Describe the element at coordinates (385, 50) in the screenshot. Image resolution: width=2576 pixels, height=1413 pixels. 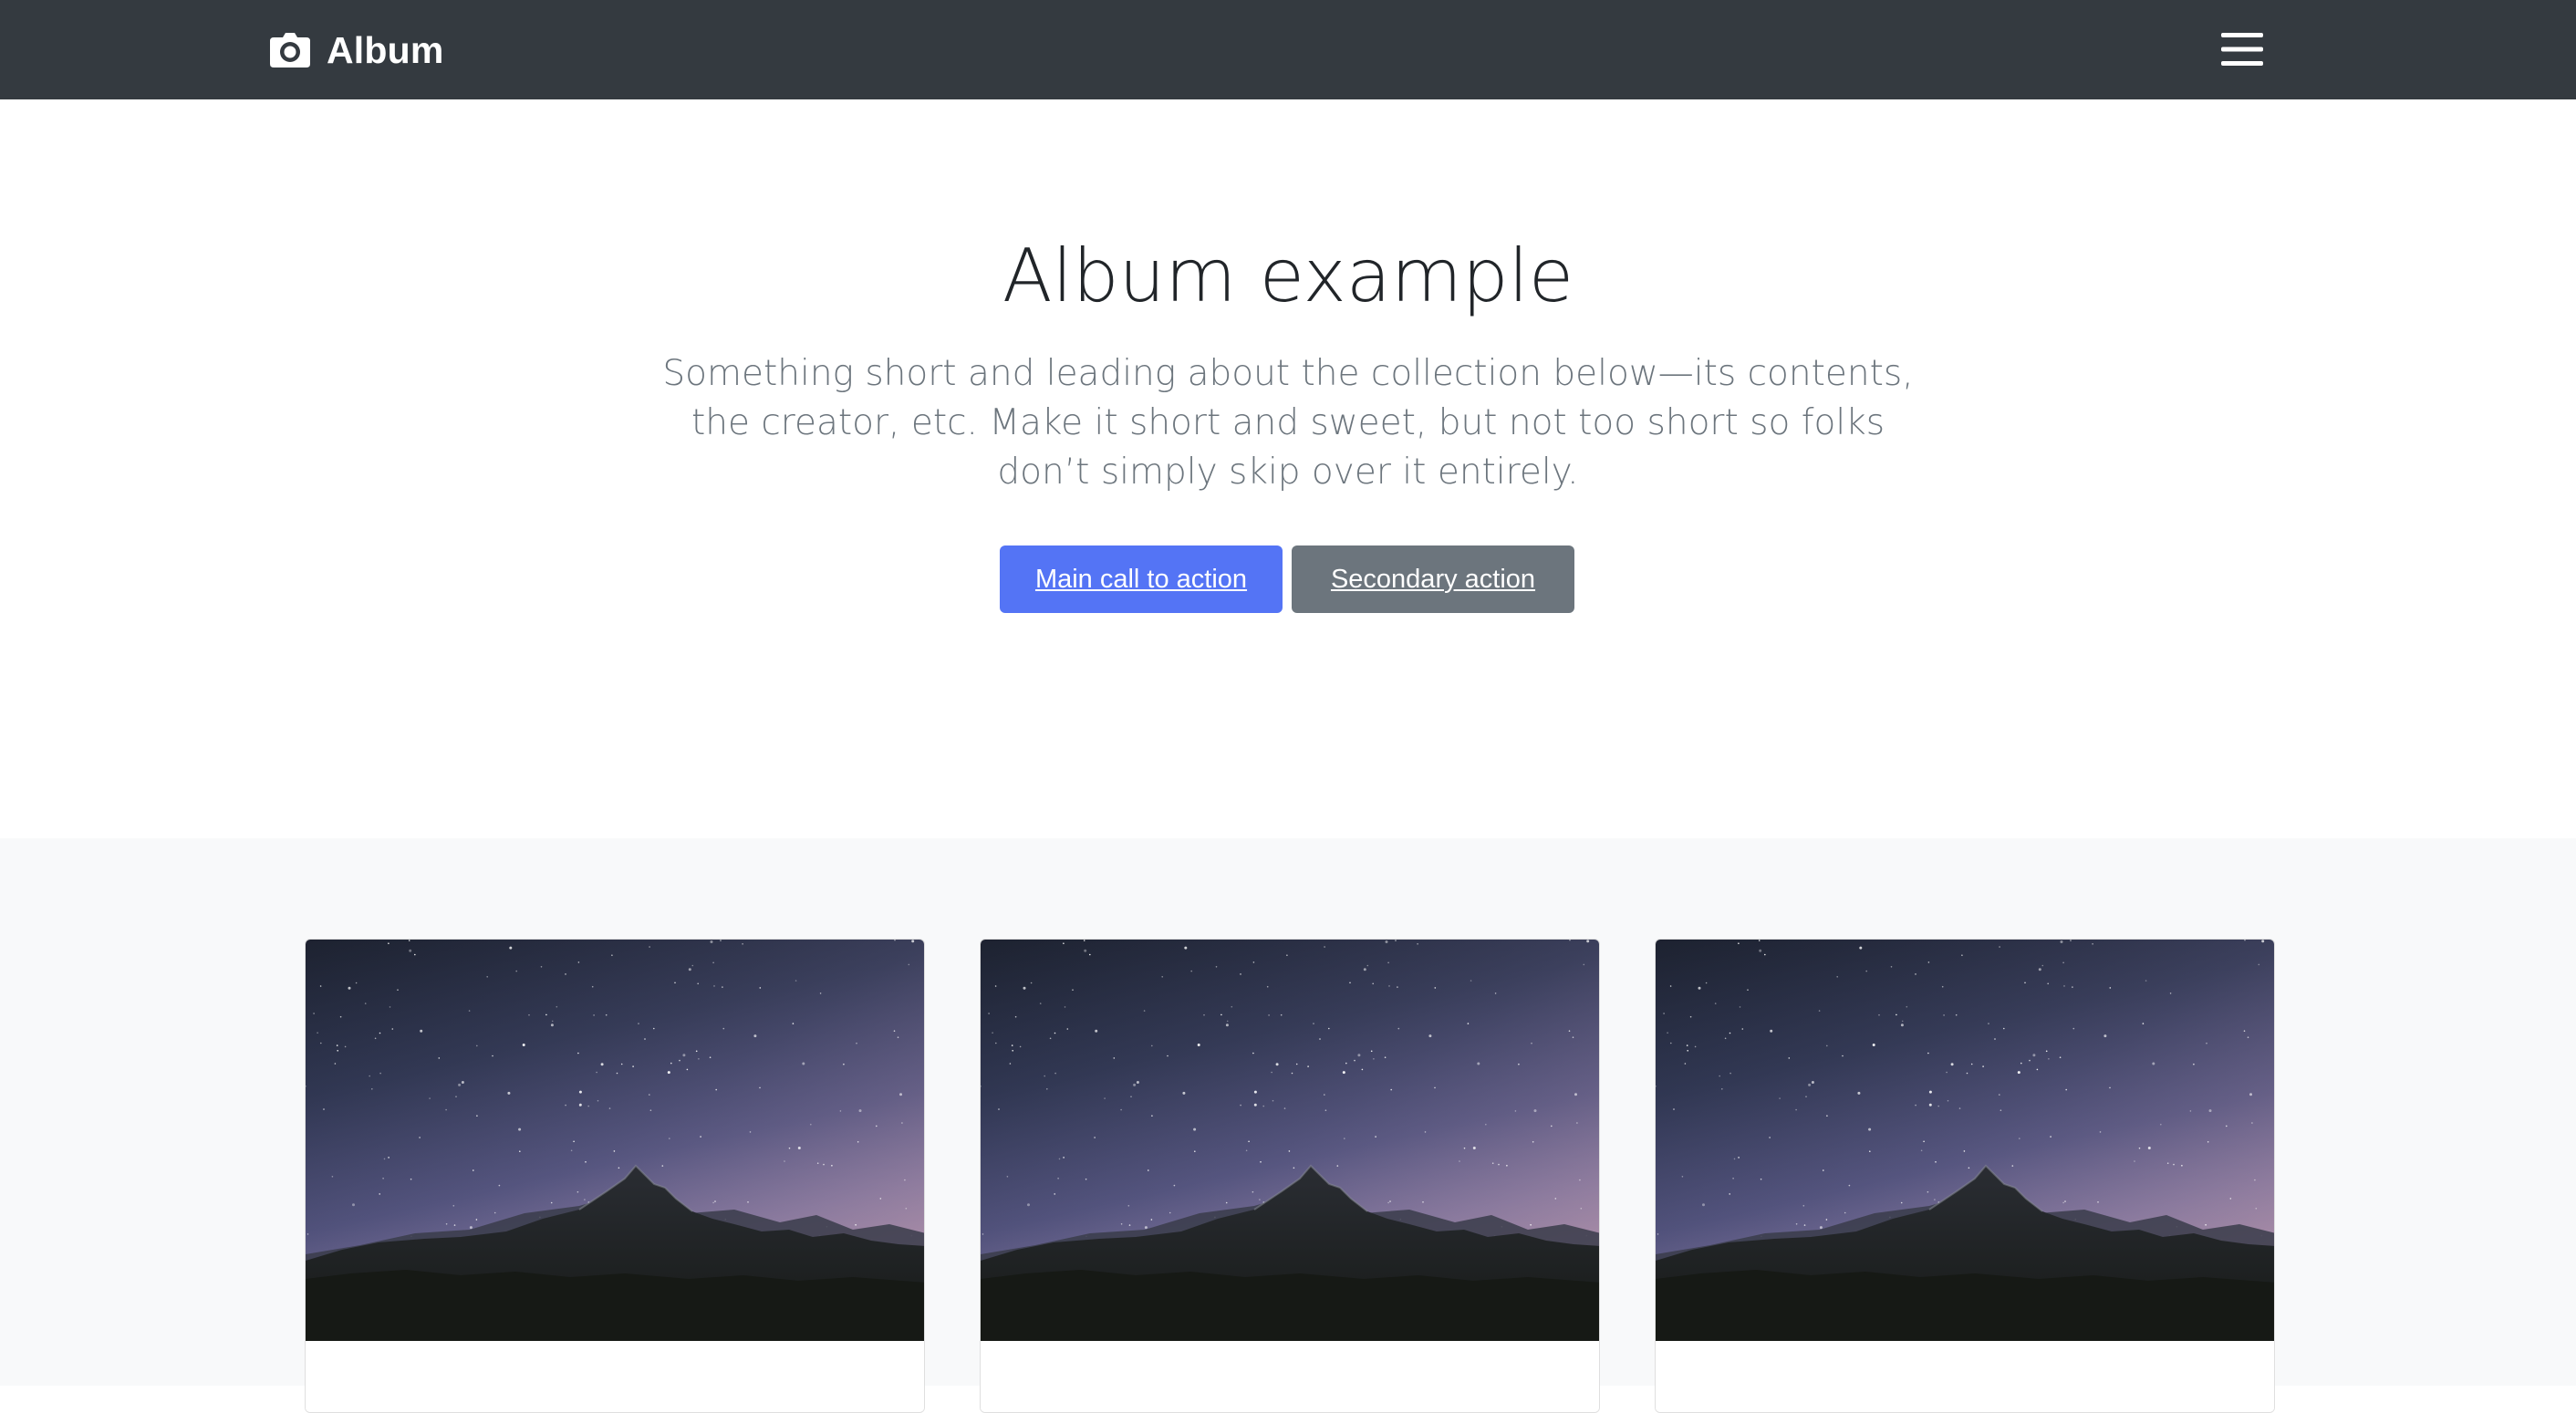
I see `brand-label: Album` at that location.